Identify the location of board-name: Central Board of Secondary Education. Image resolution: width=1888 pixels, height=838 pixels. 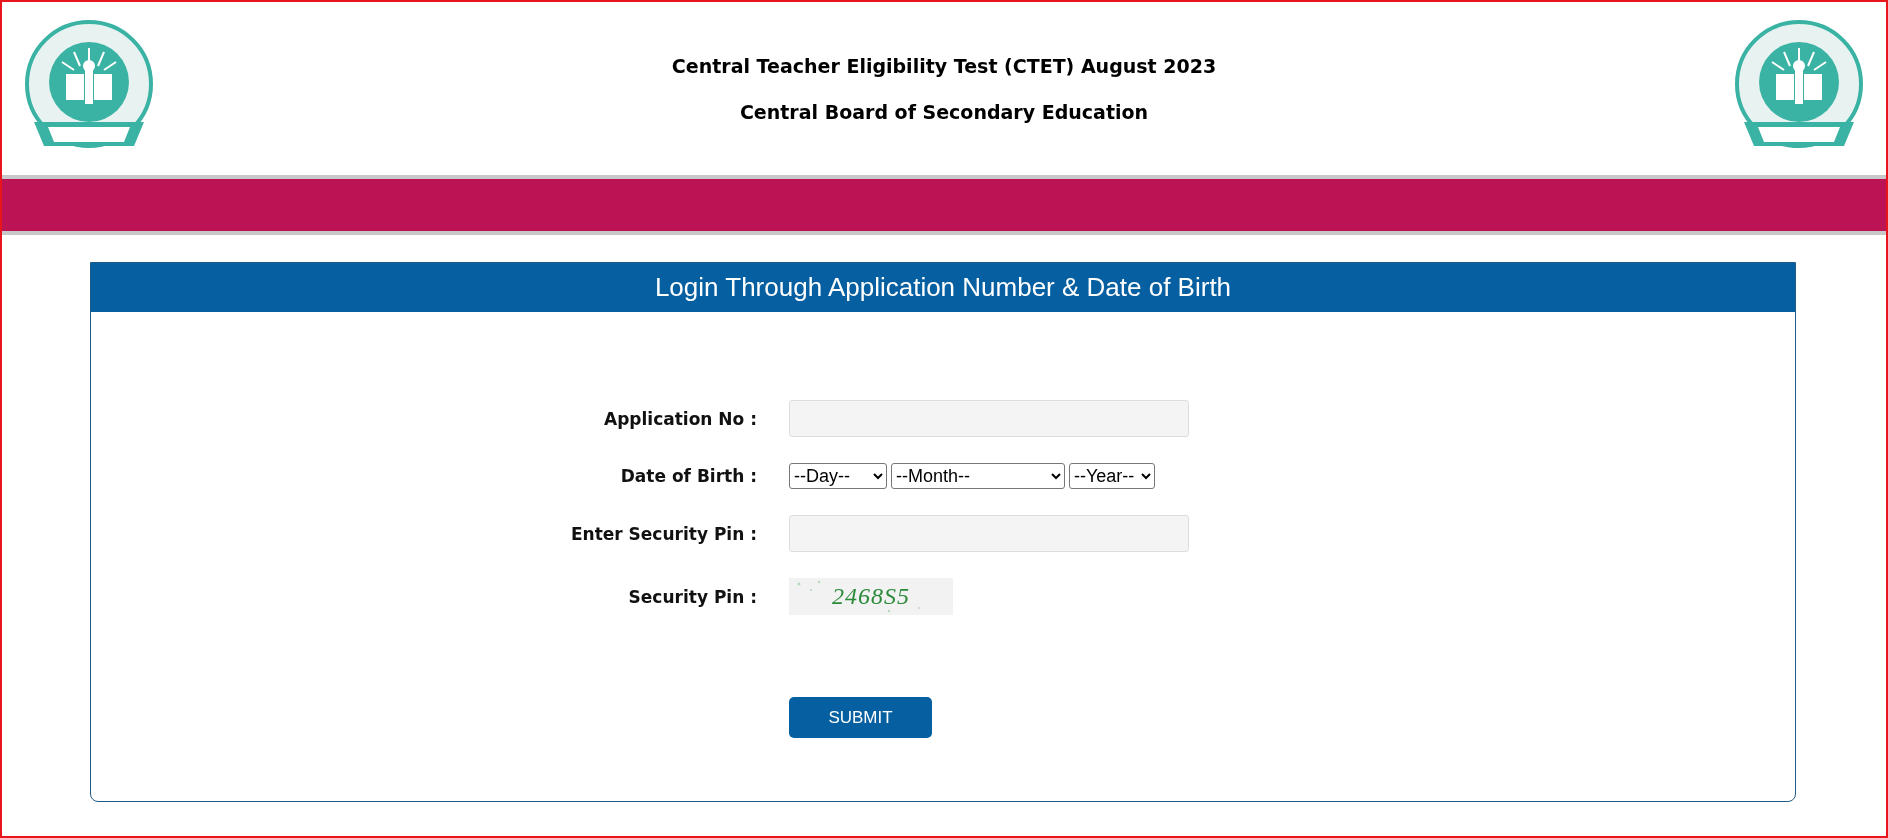
(944, 111).